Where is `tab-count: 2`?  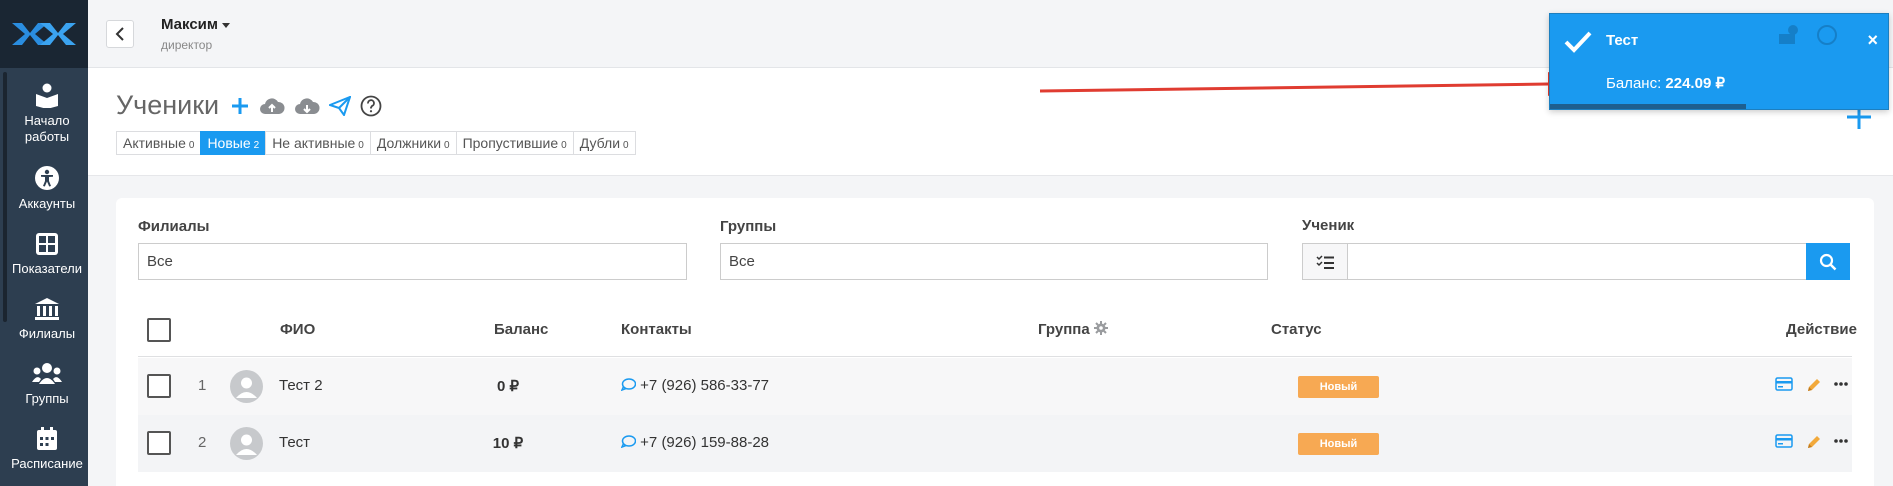
tab-count: 2 is located at coordinates (256, 145).